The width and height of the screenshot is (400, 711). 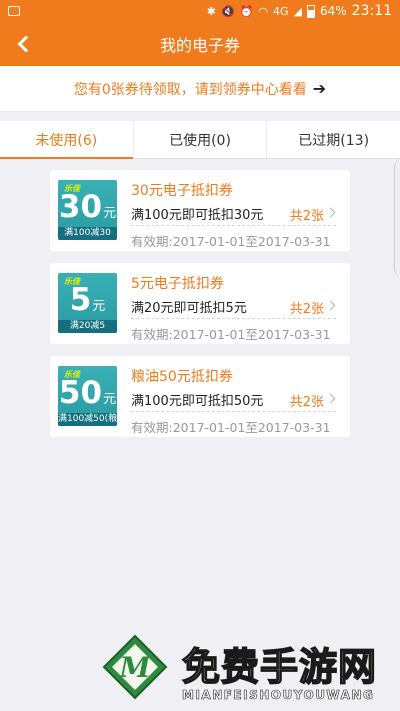 I want to click on coupon-title: 30元电子抵扣券, so click(x=182, y=191).